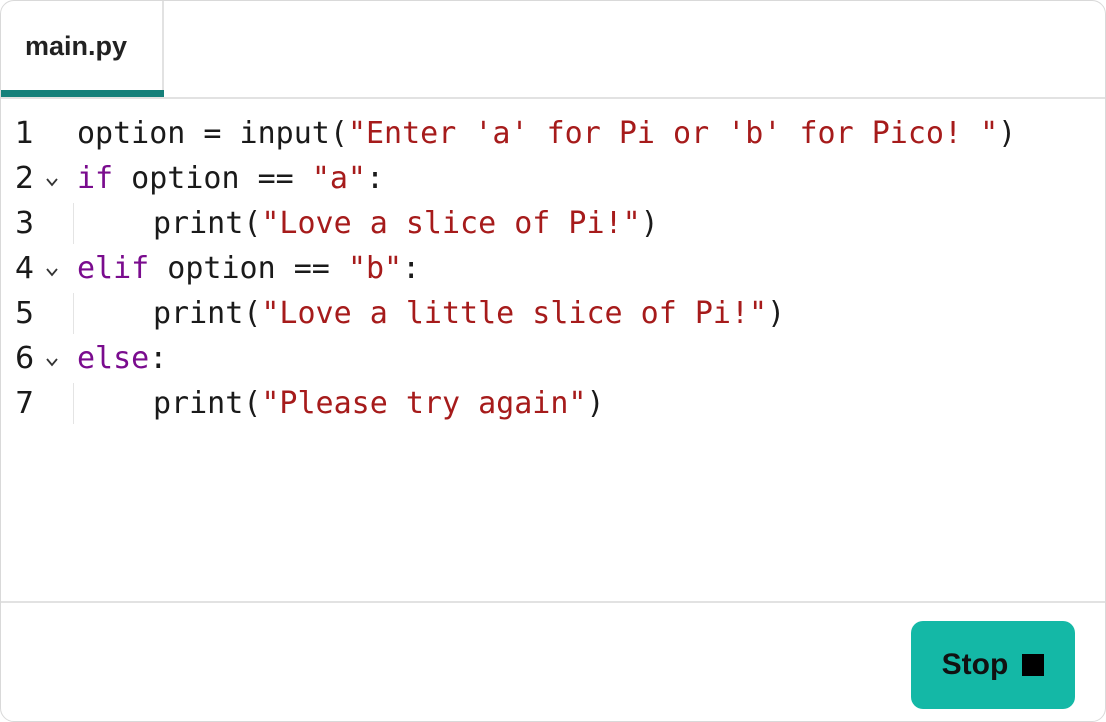 The image size is (1106, 722). I want to click on active-tab-indicator, so click(82, 93).